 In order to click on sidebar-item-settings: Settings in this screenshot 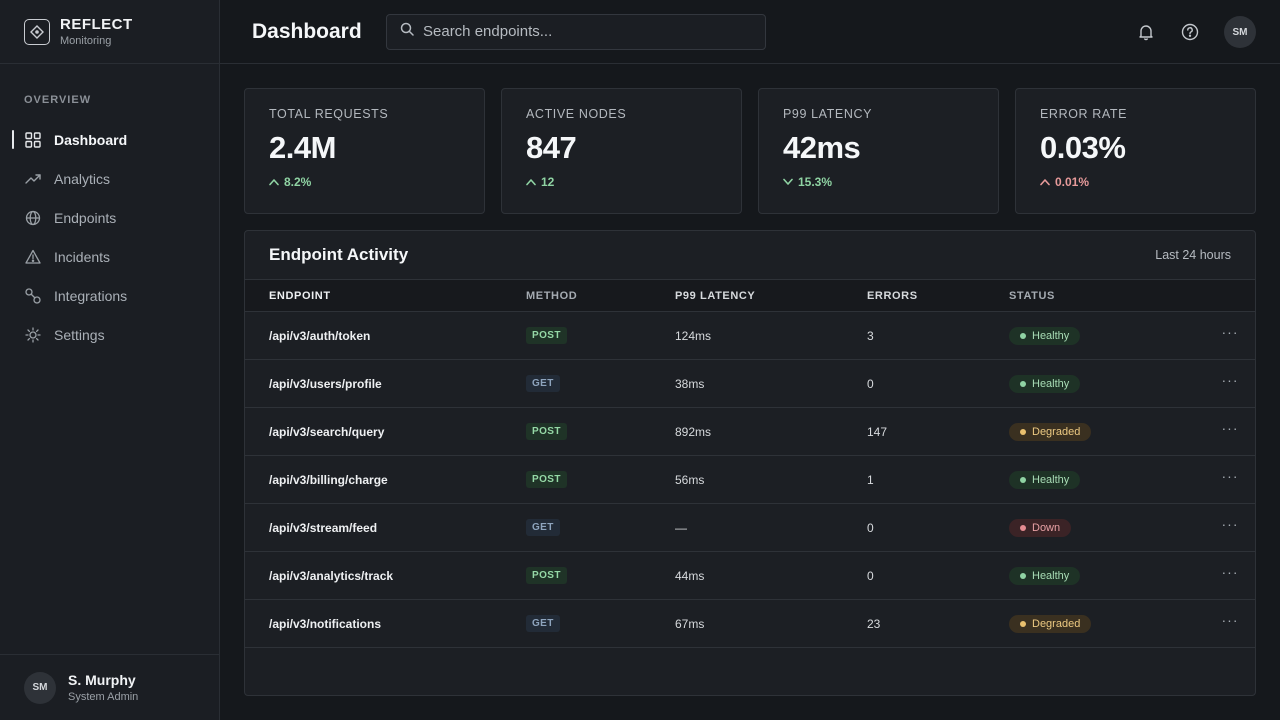, I will do `click(109, 334)`.